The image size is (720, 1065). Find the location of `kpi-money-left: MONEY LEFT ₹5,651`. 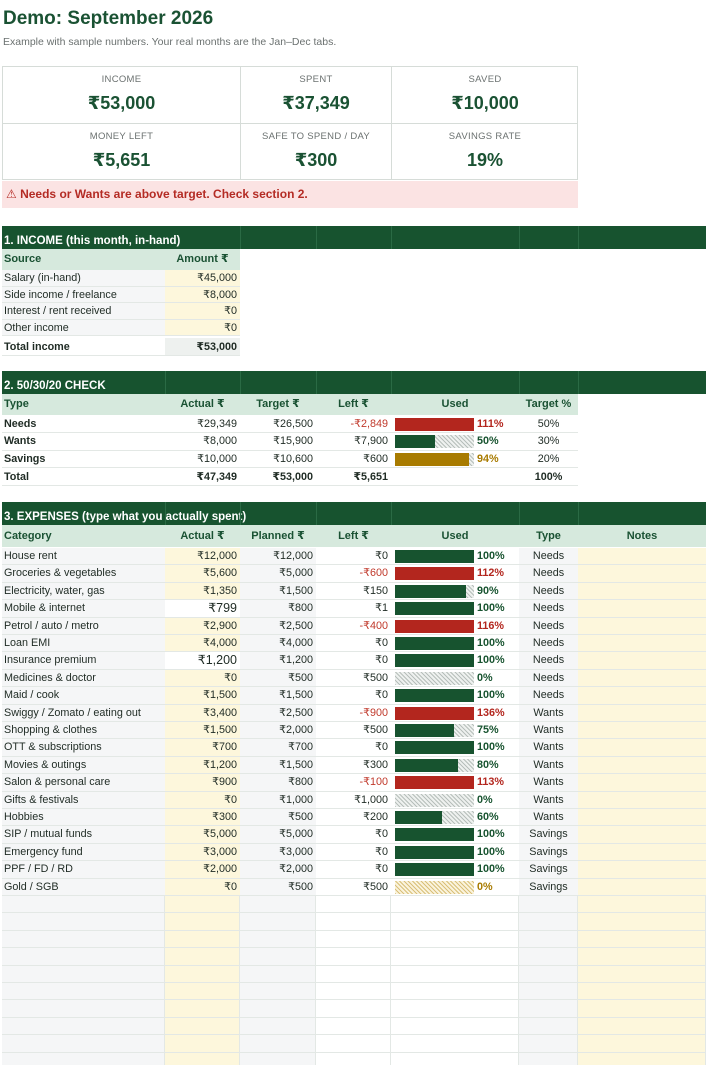

kpi-money-left: MONEY LEFT ₹5,651 is located at coordinates (122, 152).